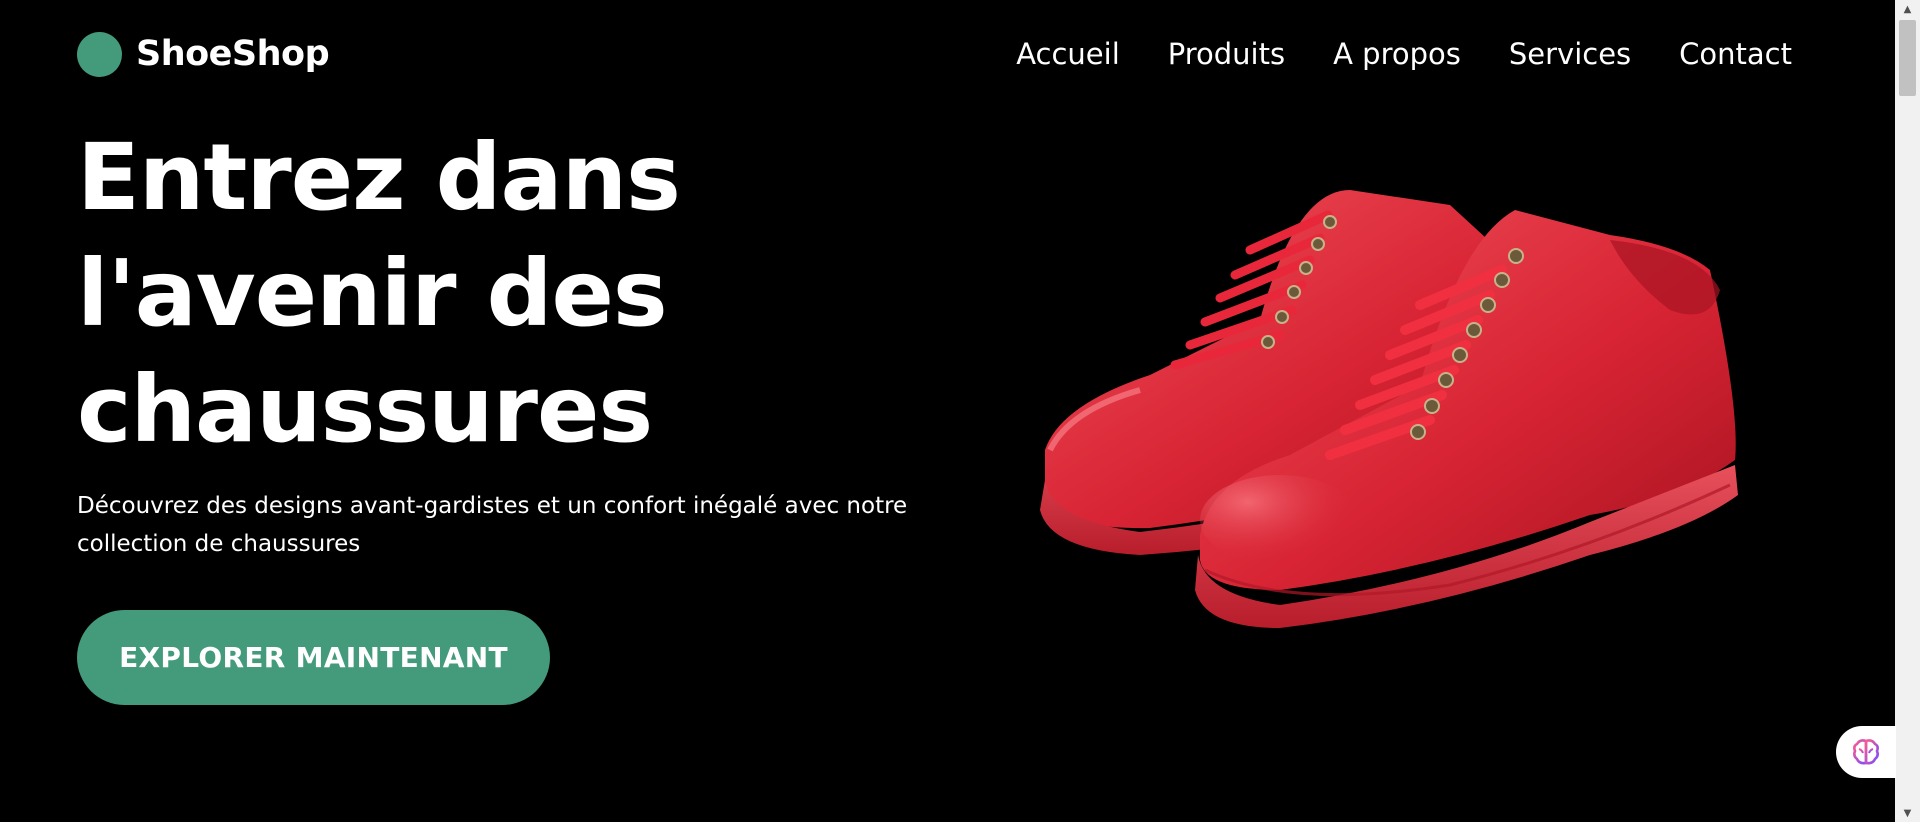  I want to click on nav-link-contact: Contact, so click(1735, 54).